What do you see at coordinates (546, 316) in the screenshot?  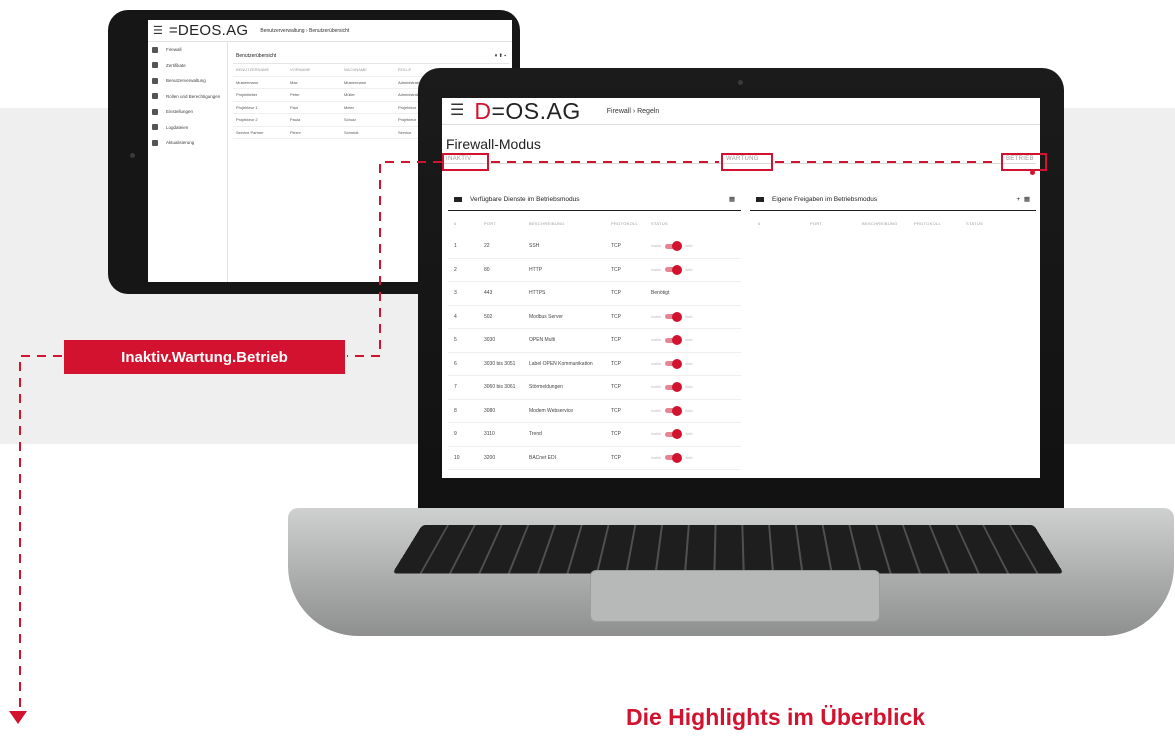 I see `table-cell: Modbus Server` at bounding box center [546, 316].